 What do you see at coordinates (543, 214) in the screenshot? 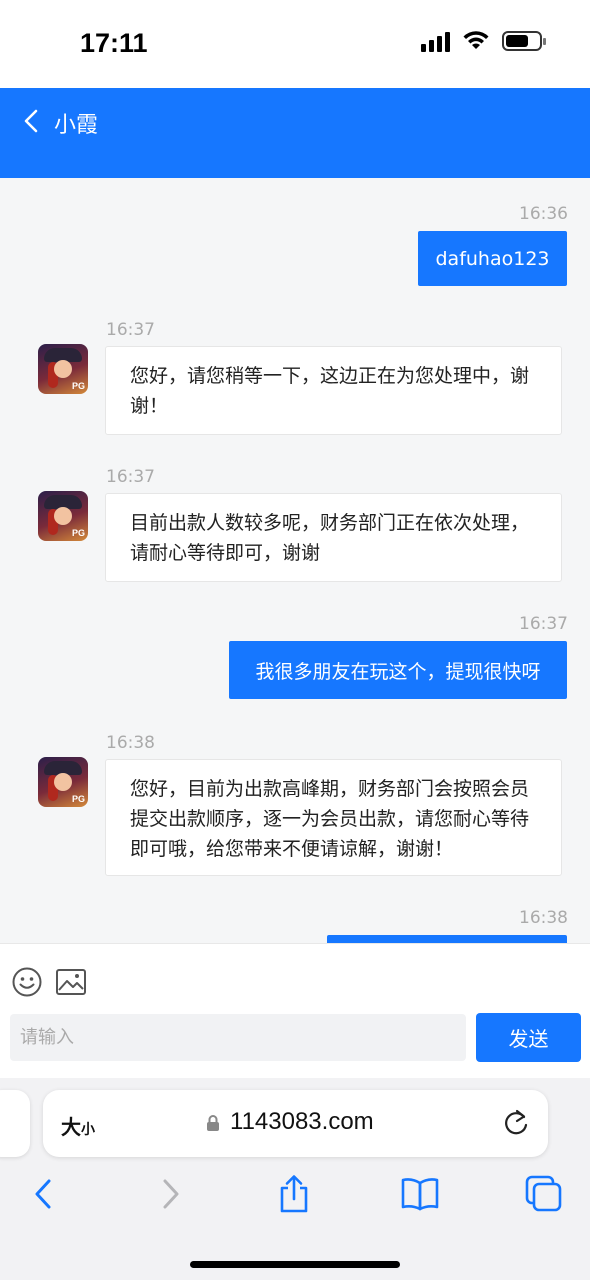
I see `message-time: 16:36` at bounding box center [543, 214].